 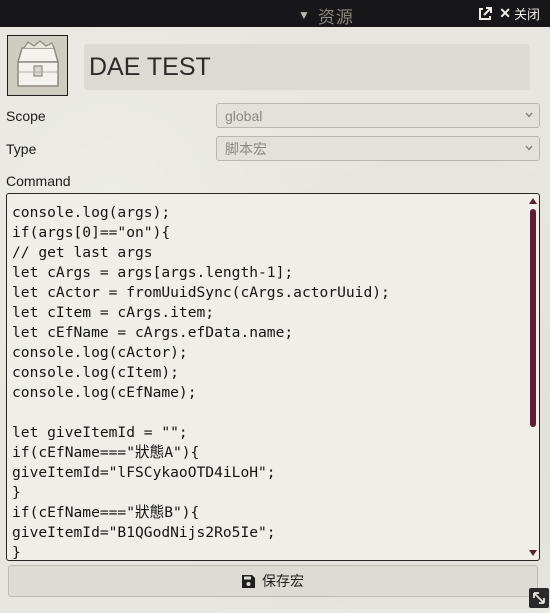 What do you see at coordinates (283, 582) in the screenshot?
I see `save-macro-label: 保存宏` at bounding box center [283, 582].